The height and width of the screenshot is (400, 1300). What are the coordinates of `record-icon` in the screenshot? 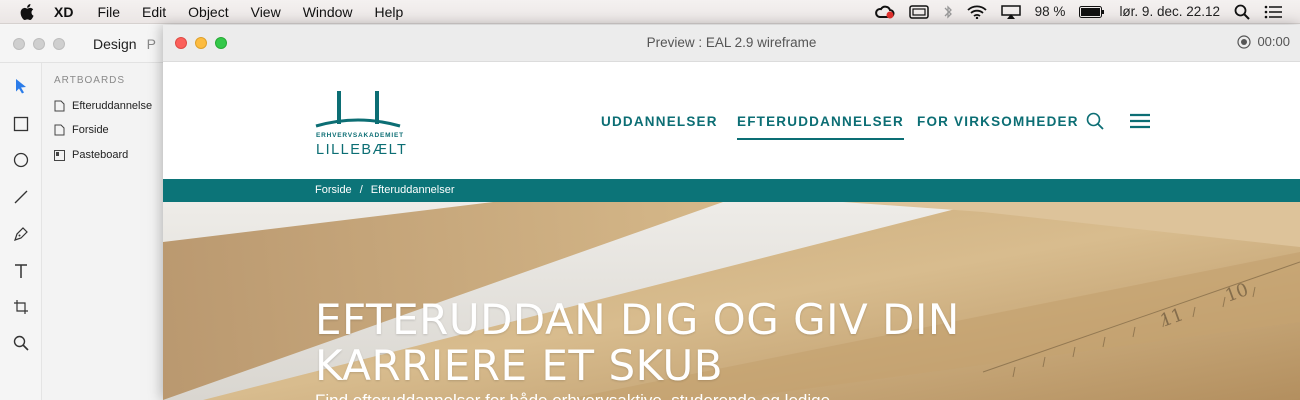 It's located at (1244, 41).